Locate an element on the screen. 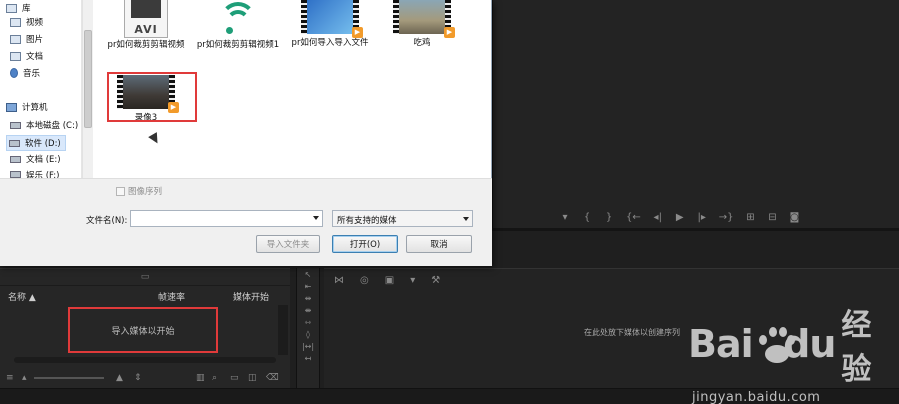 This screenshot has width=899, height=404. nav-item-computer: 计算机 is located at coordinates (27, 107).